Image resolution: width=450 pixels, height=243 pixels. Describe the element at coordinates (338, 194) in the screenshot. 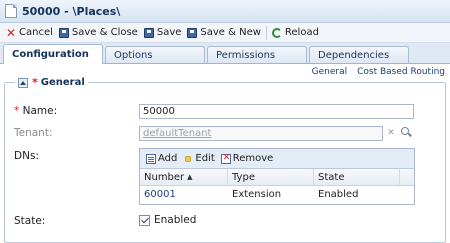

I see `cell-state: Enabled` at that location.